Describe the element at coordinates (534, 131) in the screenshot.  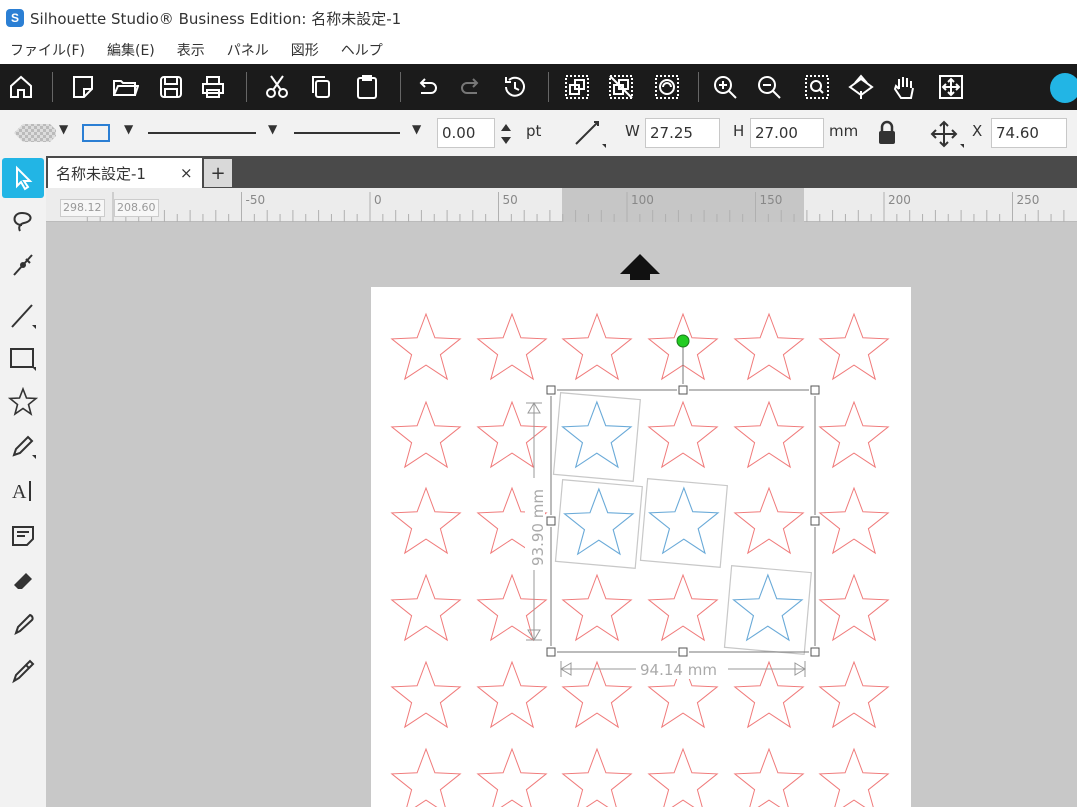
I see `line-width-unit: pt` at that location.